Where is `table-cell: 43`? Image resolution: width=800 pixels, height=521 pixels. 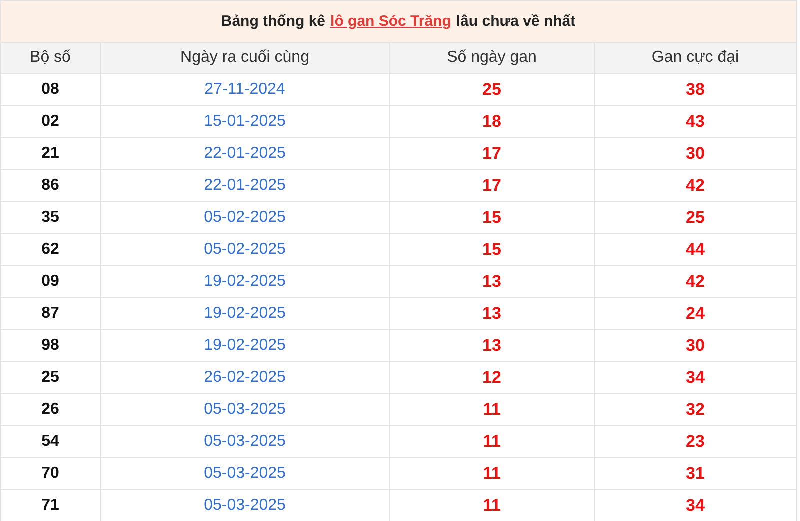 table-cell: 43 is located at coordinates (696, 122).